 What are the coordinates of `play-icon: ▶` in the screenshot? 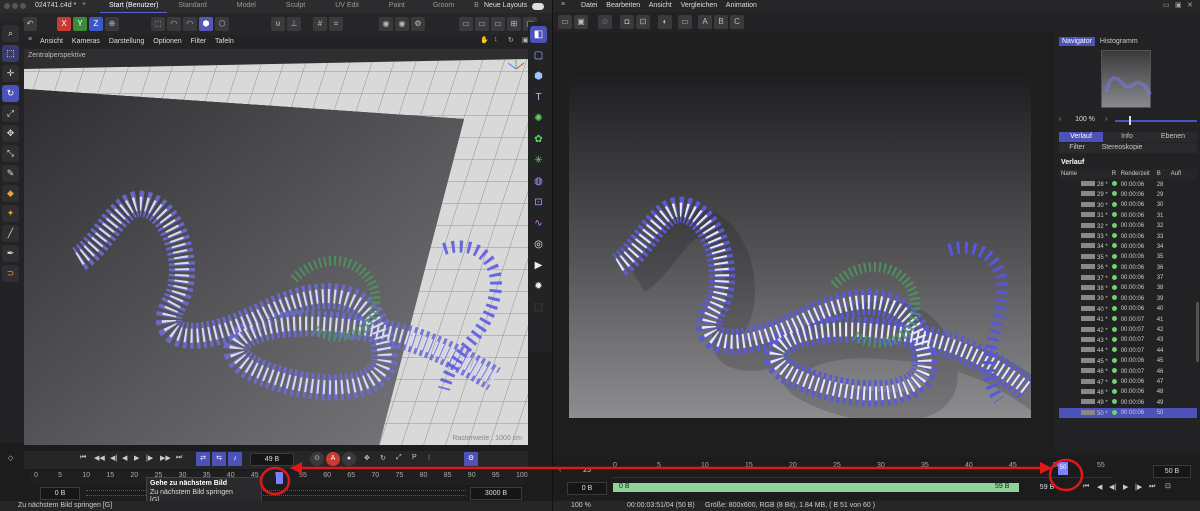 It's located at (136, 458).